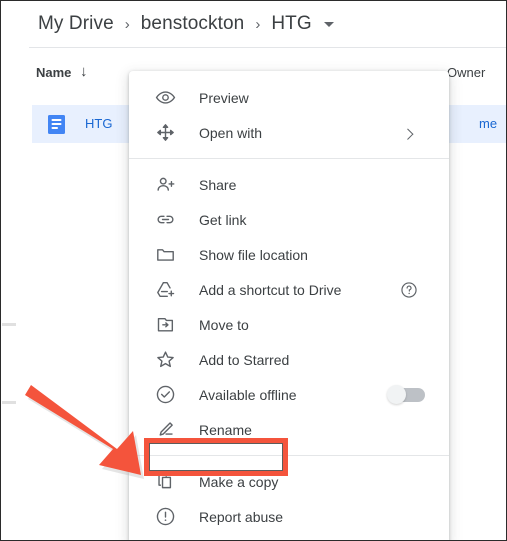 The height and width of the screenshot is (541, 507). Describe the element at coordinates (289, 132) in the screenshot. I see `menu-item-open-with: Open with` at that location.